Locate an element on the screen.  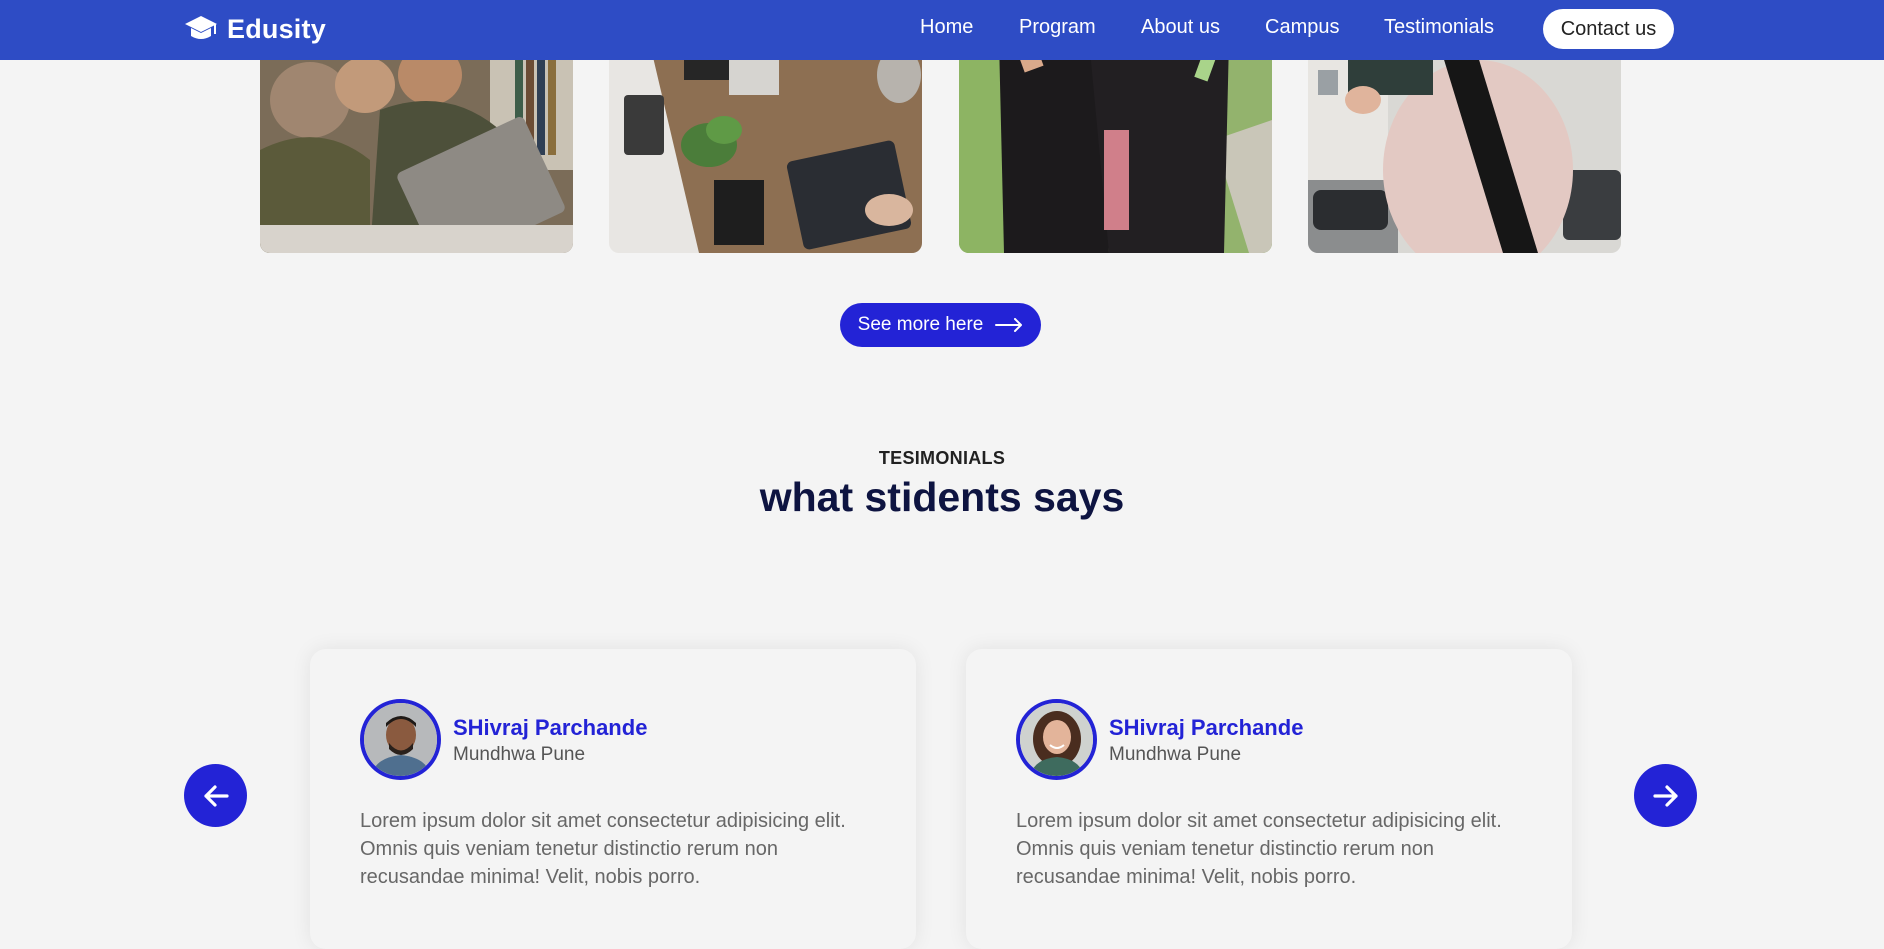
section-title: what stidents says is located at coordinates (942, 497).